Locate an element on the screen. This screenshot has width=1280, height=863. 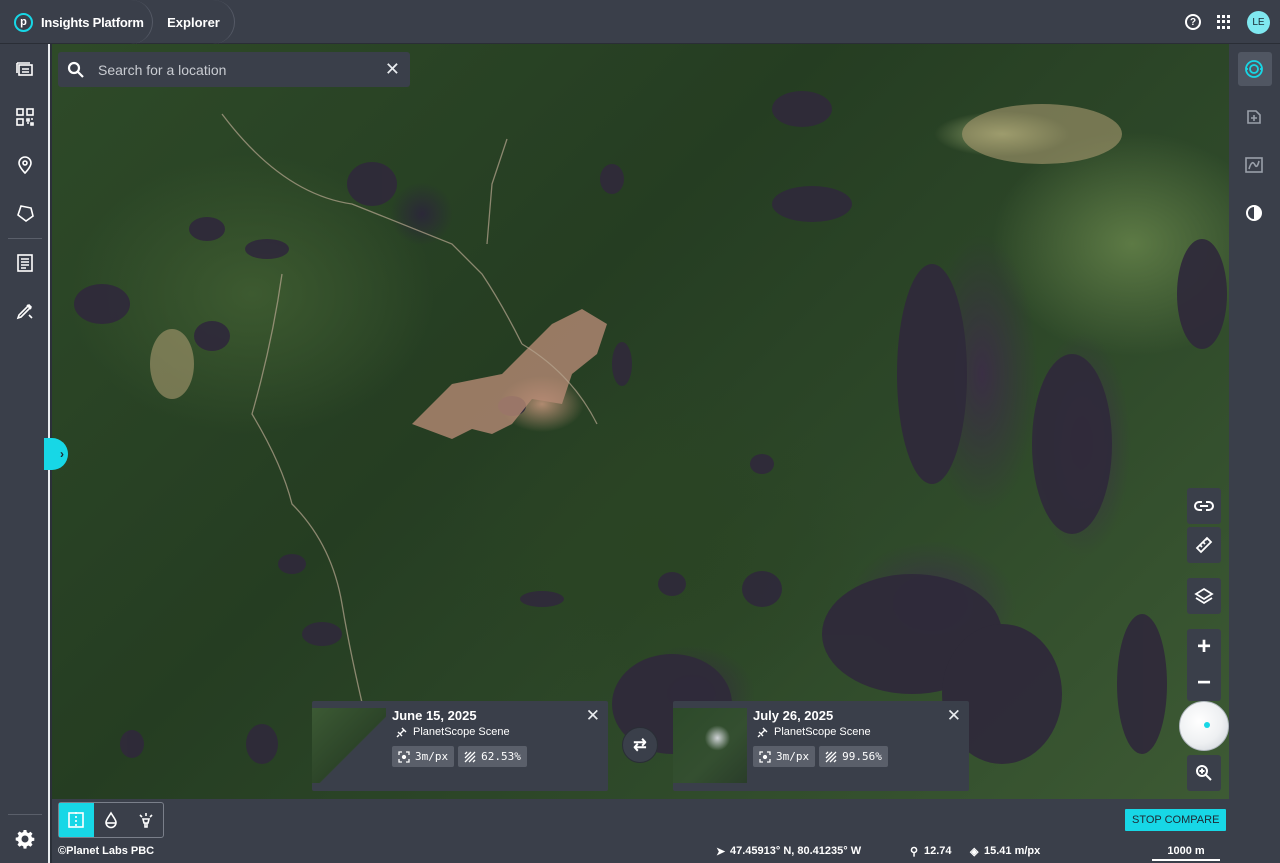
coverage-badge: 99.56% is located at coordinates (853, 756).